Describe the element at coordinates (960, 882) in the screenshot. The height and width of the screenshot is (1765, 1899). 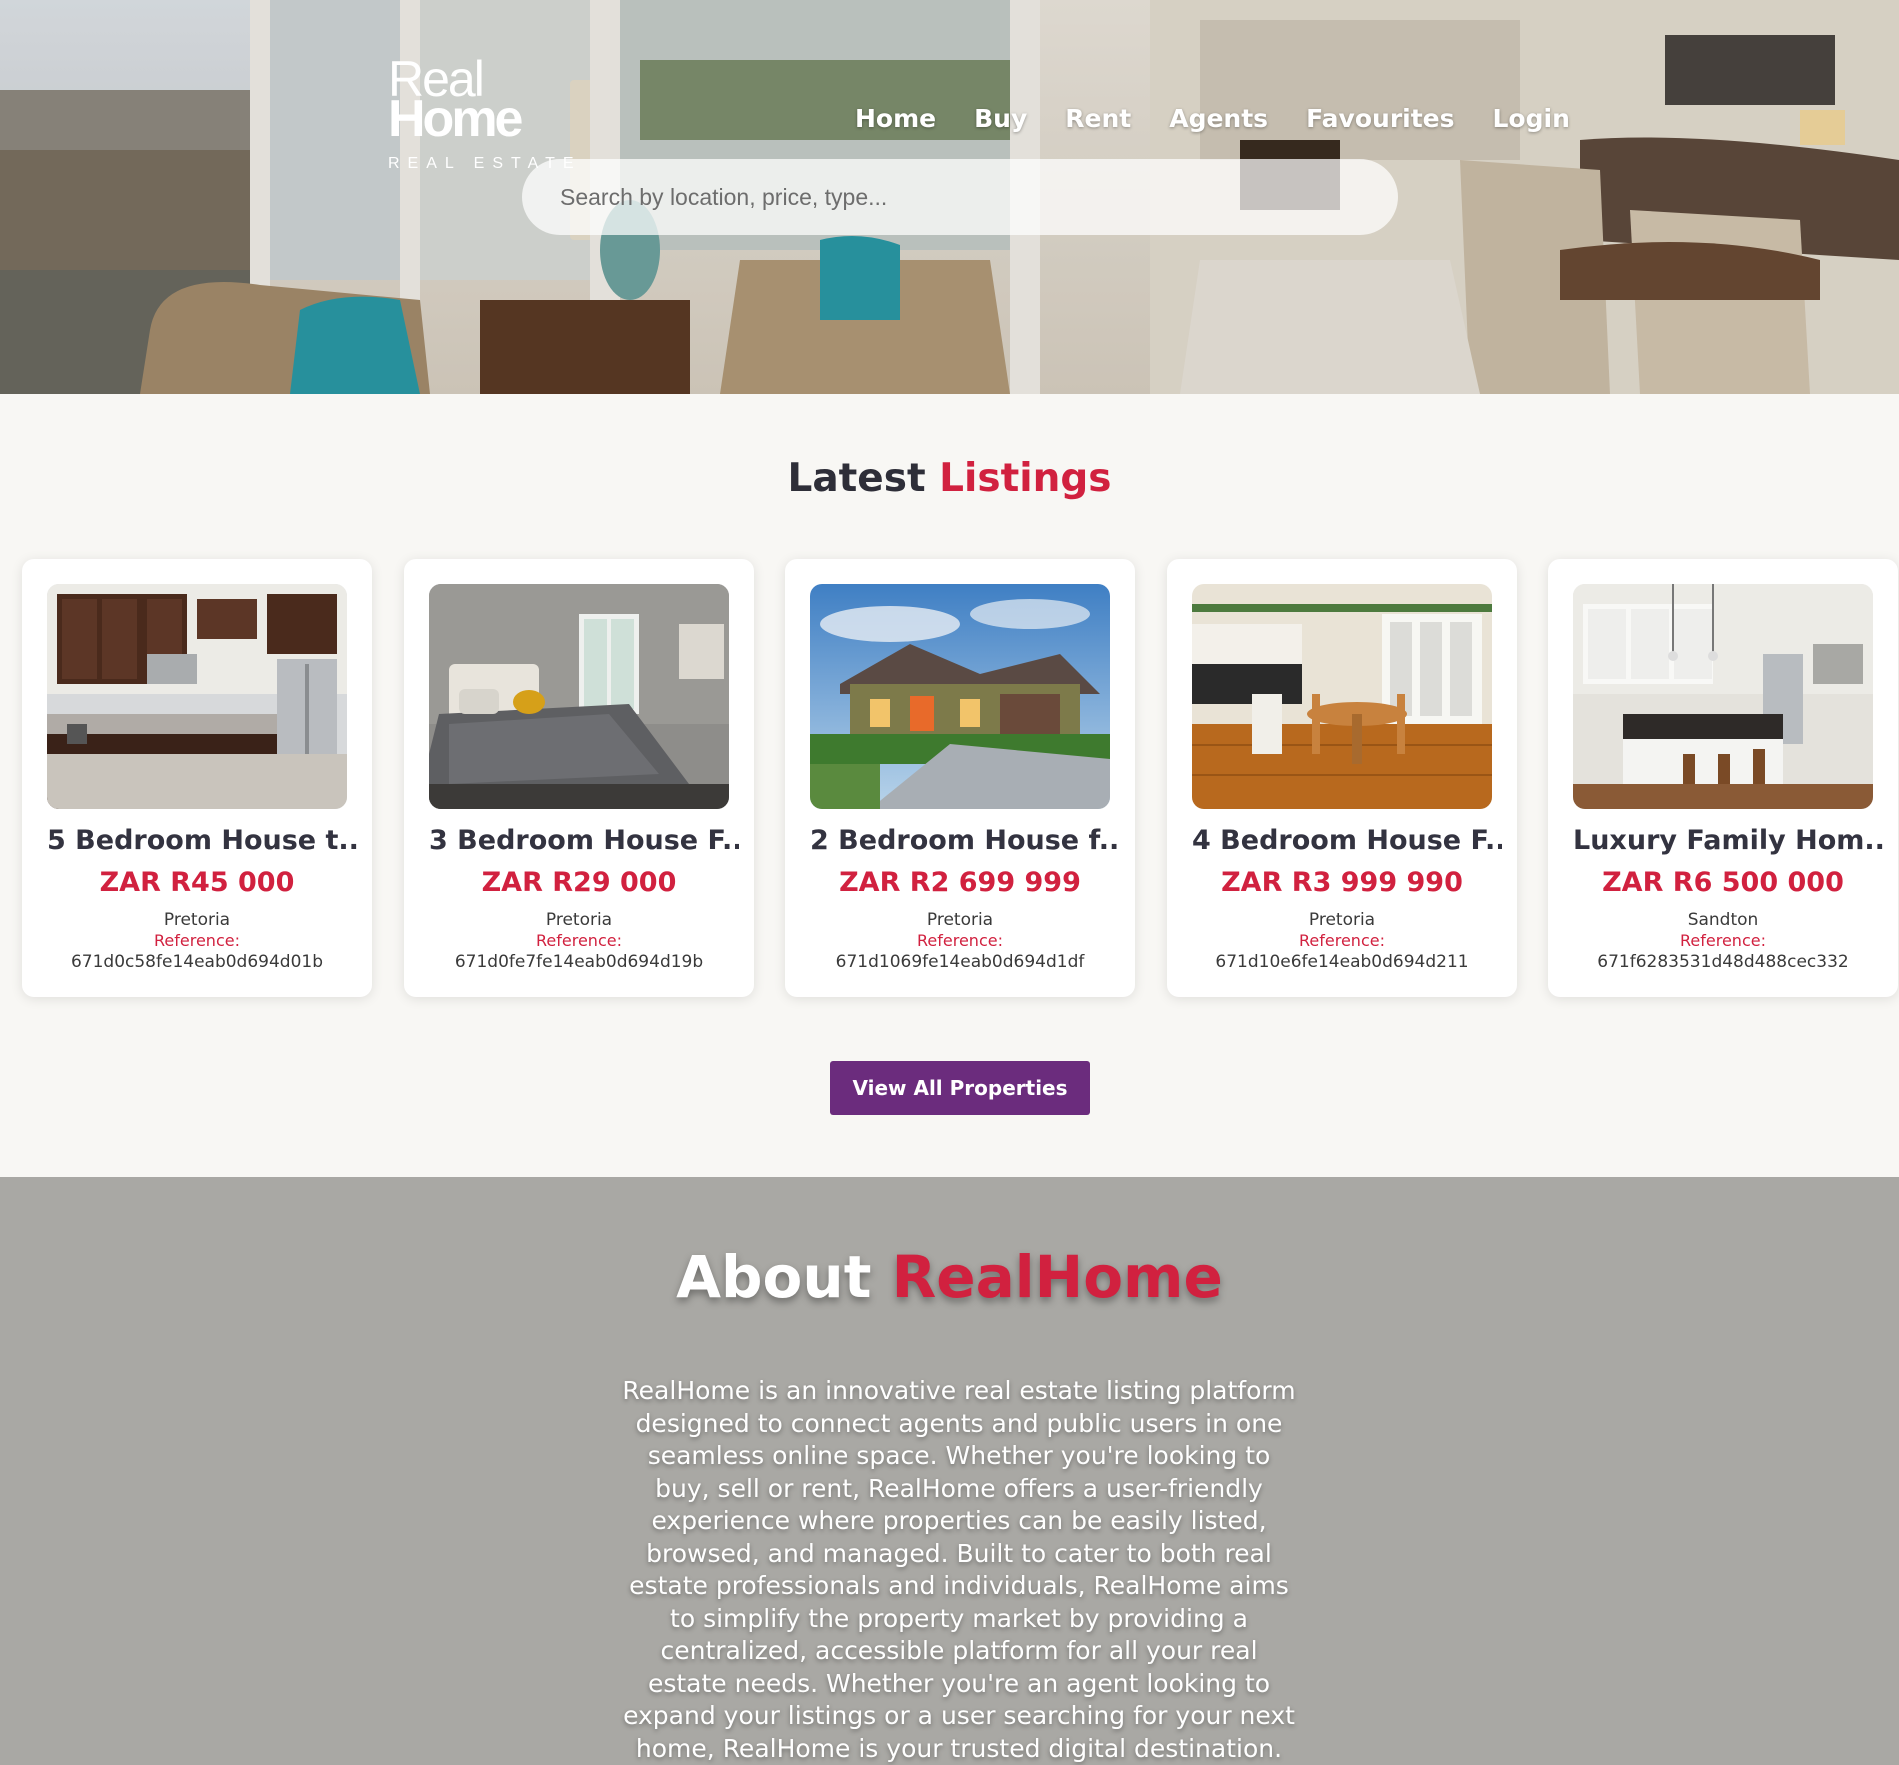
I see `listing-price: ZAR R2 699 999` at that location.